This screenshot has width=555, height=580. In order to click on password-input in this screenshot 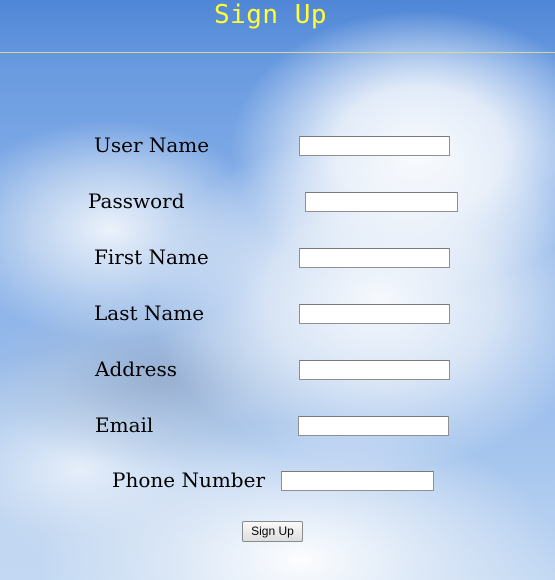, I will do `click(381, 202)`.